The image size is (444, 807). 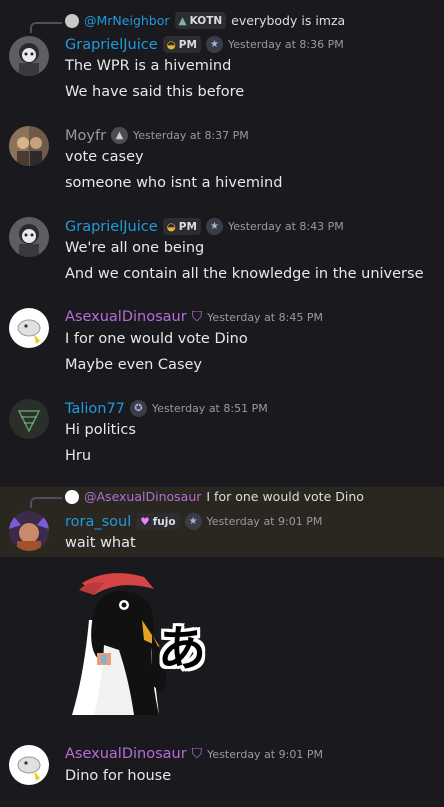 I want to click on timestamp: Yesterday at 8:51 PM, so click(x=210, y=408).